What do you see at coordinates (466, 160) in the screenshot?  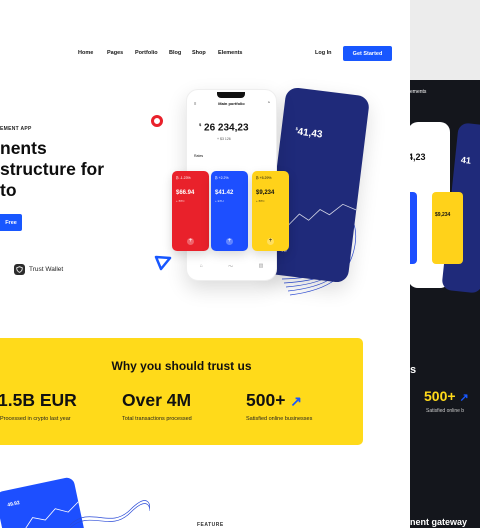 I see `dark-amount-2: 41` at bounding box center [466, 160].